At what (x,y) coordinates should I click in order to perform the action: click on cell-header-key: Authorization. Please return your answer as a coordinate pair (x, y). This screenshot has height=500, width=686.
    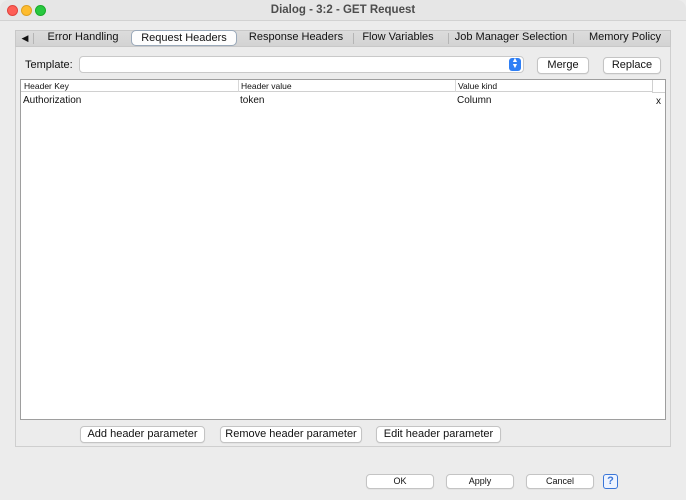
    Looking at the image, I should click on (52, 100).